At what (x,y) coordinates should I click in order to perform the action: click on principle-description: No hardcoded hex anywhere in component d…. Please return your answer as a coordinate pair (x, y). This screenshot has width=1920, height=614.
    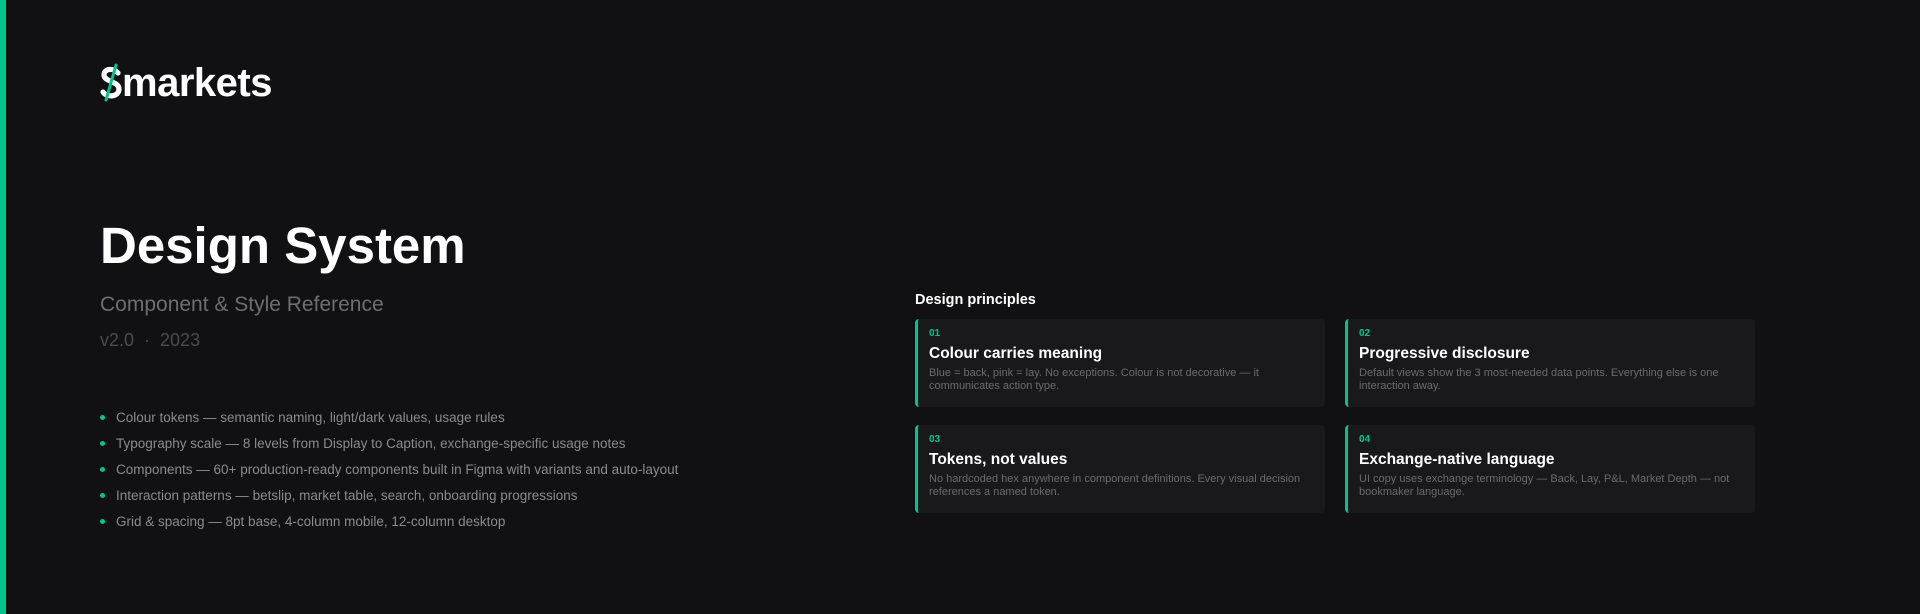
    Looking at the image, I should click on (1115, 485).